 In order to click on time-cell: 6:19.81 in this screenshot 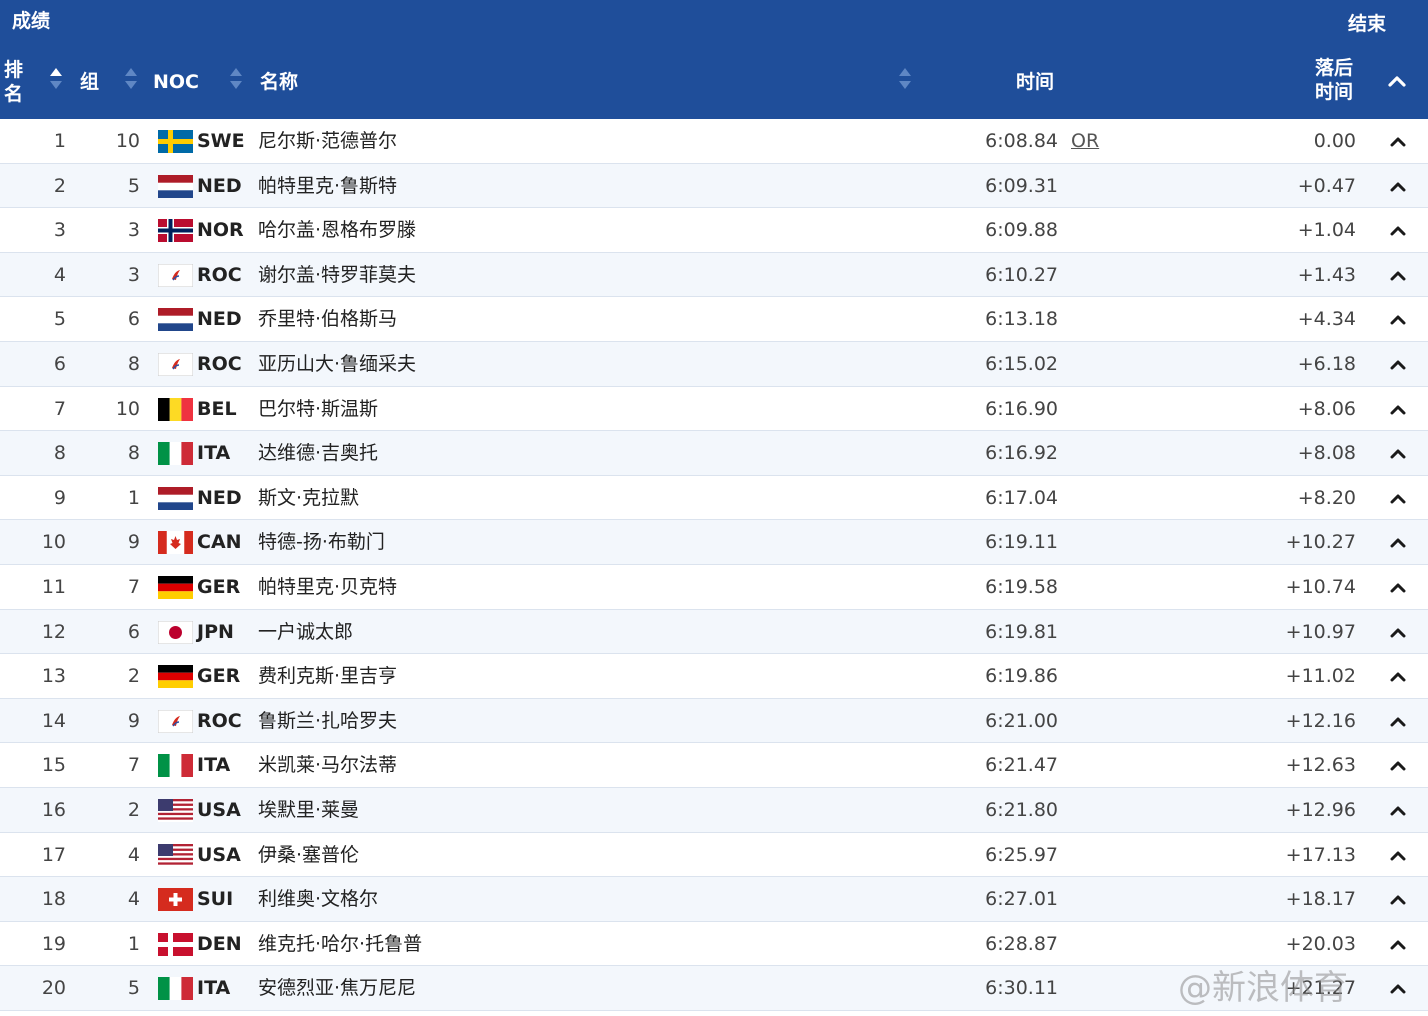, I will do `click(1021, 631)`.